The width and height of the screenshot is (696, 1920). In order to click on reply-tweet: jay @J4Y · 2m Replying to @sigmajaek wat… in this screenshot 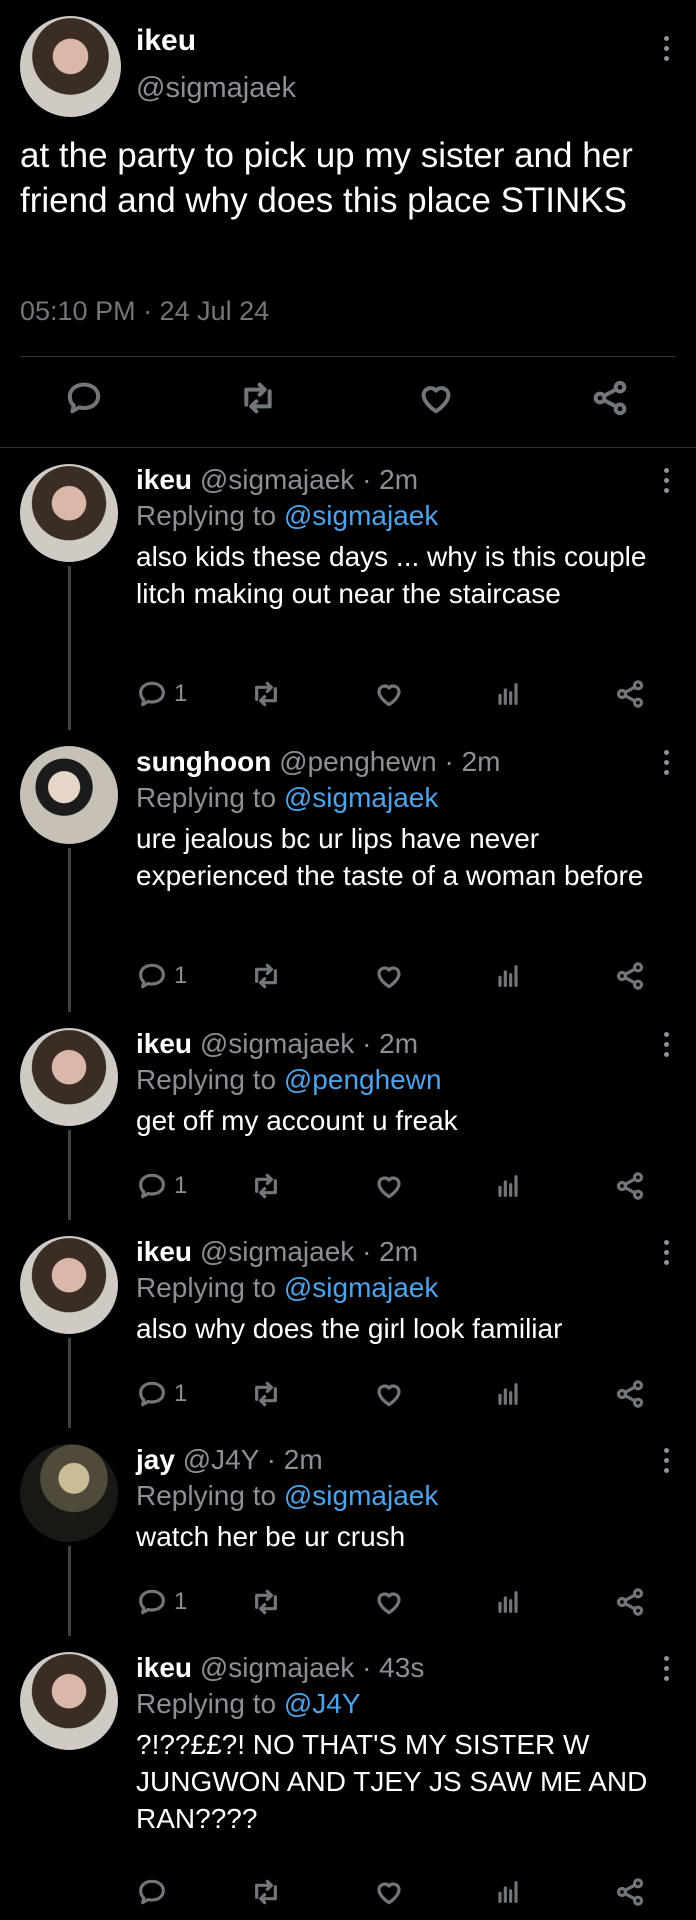, I will do `click(348, 1532)`.